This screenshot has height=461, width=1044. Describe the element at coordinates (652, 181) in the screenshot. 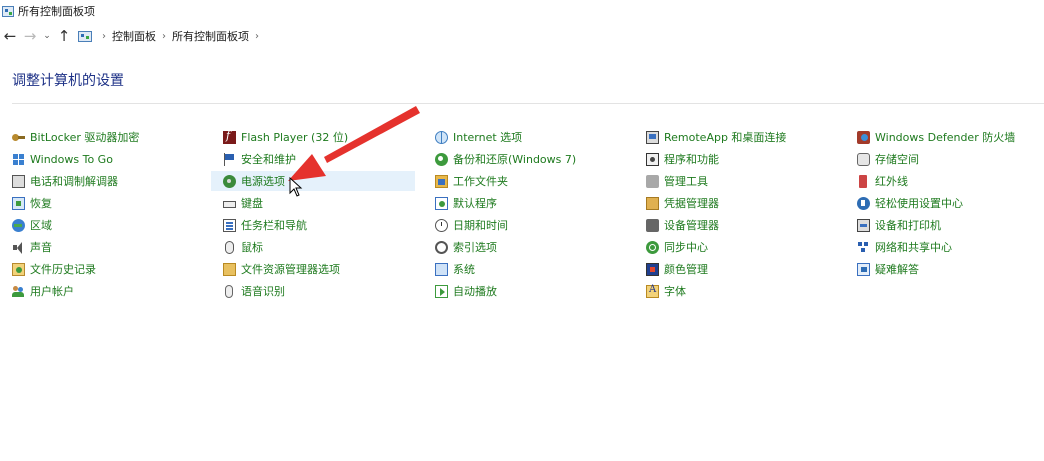

I see `admin-tools-icon` at that location.